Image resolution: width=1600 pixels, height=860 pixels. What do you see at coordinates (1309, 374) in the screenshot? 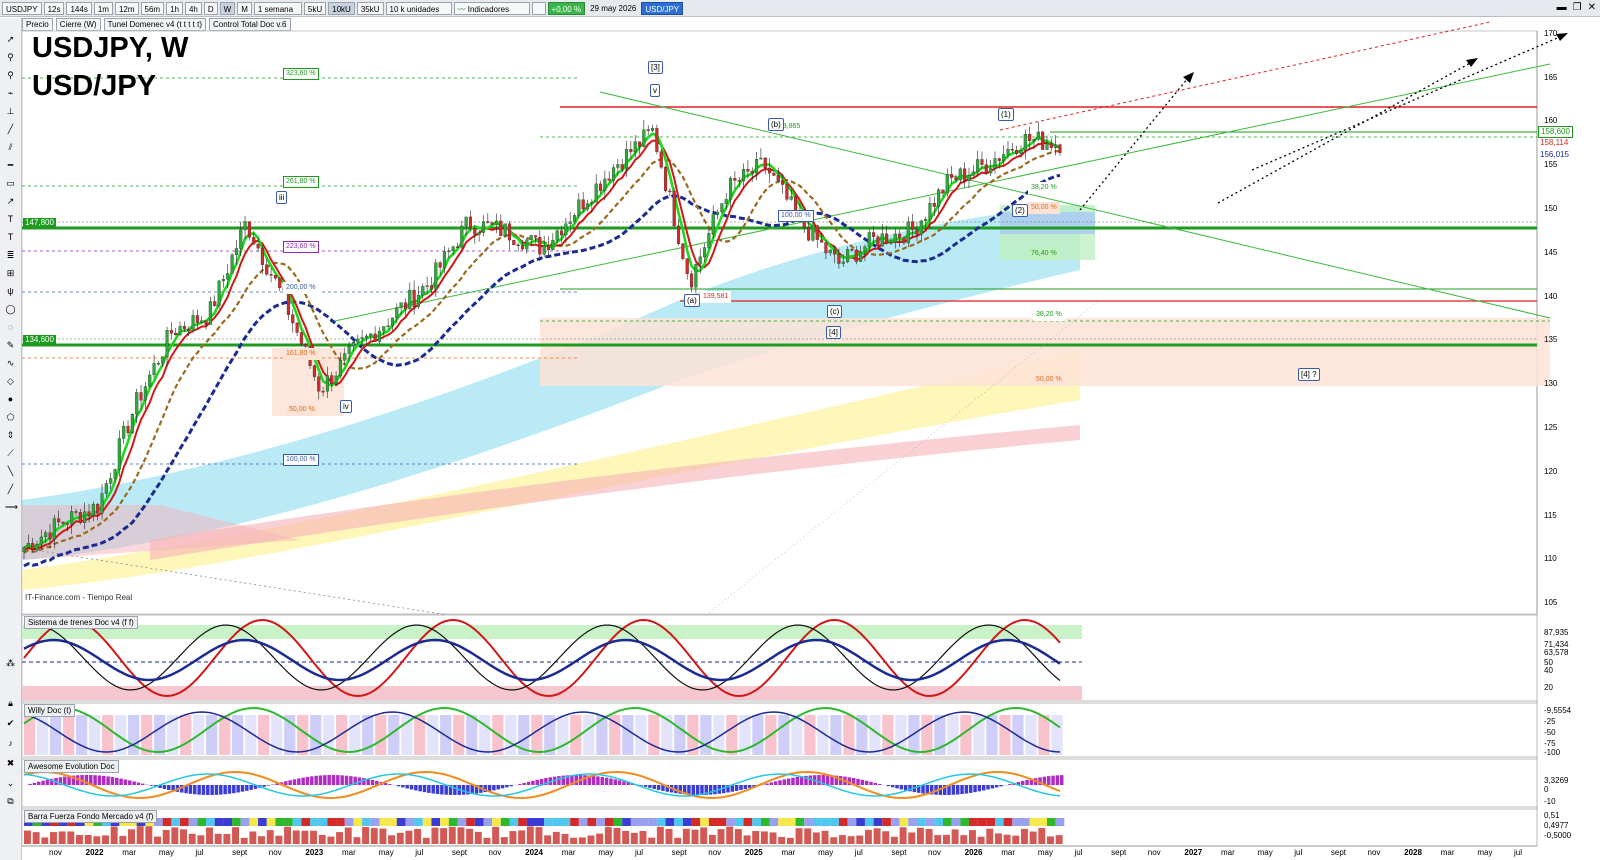
I see `wave-label: [4] ?` at bounding box center [1309, 374].